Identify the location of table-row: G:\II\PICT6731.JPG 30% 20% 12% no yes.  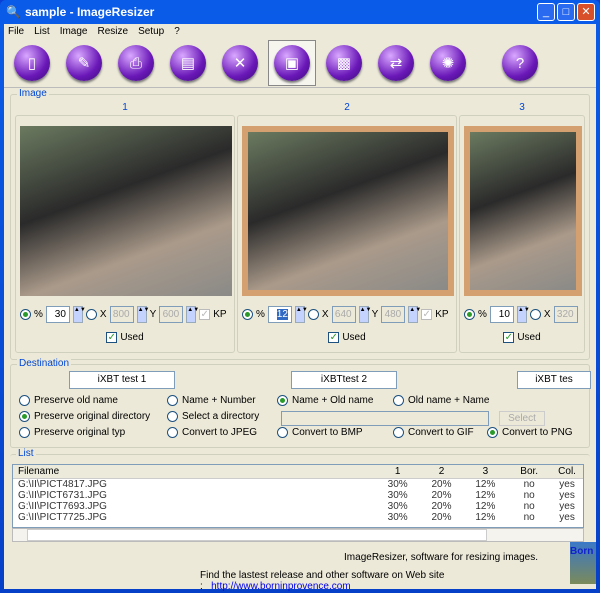
(298, 495).